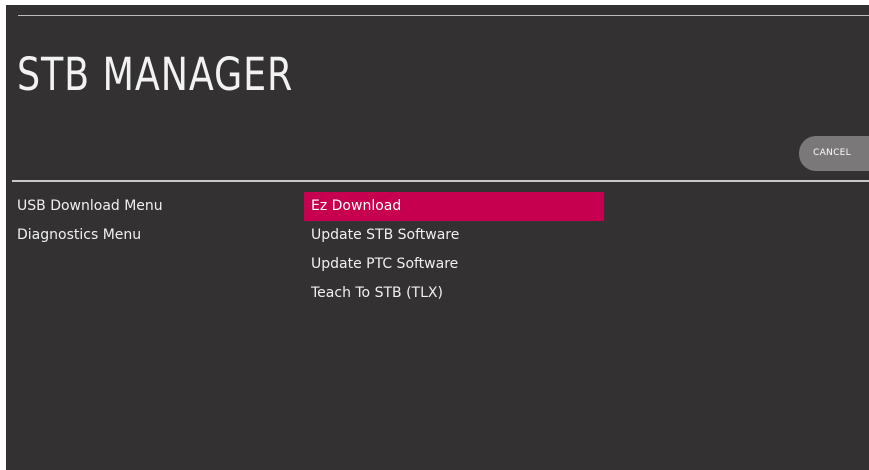 Image resolution: width=869 pixels, height=470 pixels. I want to click on category-menu: USB Download Menu Diagnostics Menu, so click(147, 221).